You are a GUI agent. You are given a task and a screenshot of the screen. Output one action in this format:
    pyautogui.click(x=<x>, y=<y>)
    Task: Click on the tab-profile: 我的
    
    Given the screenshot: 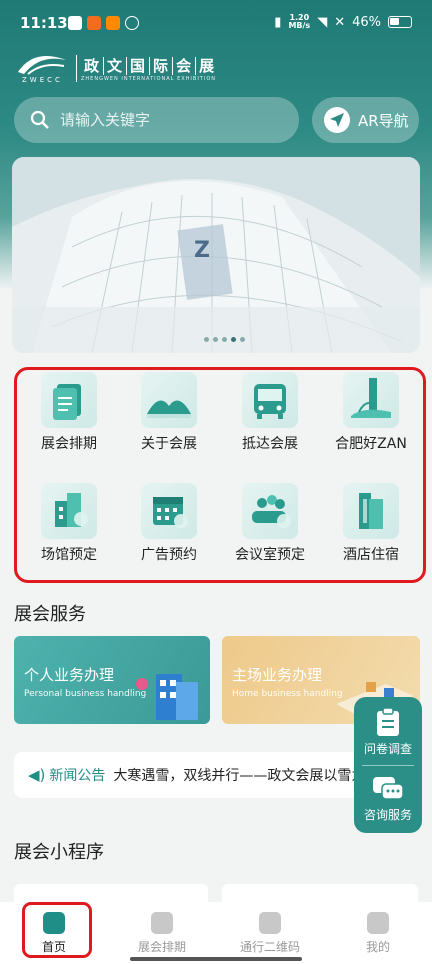 What is the action you would take?
    pyautogui.click(x=378, y=933)
    